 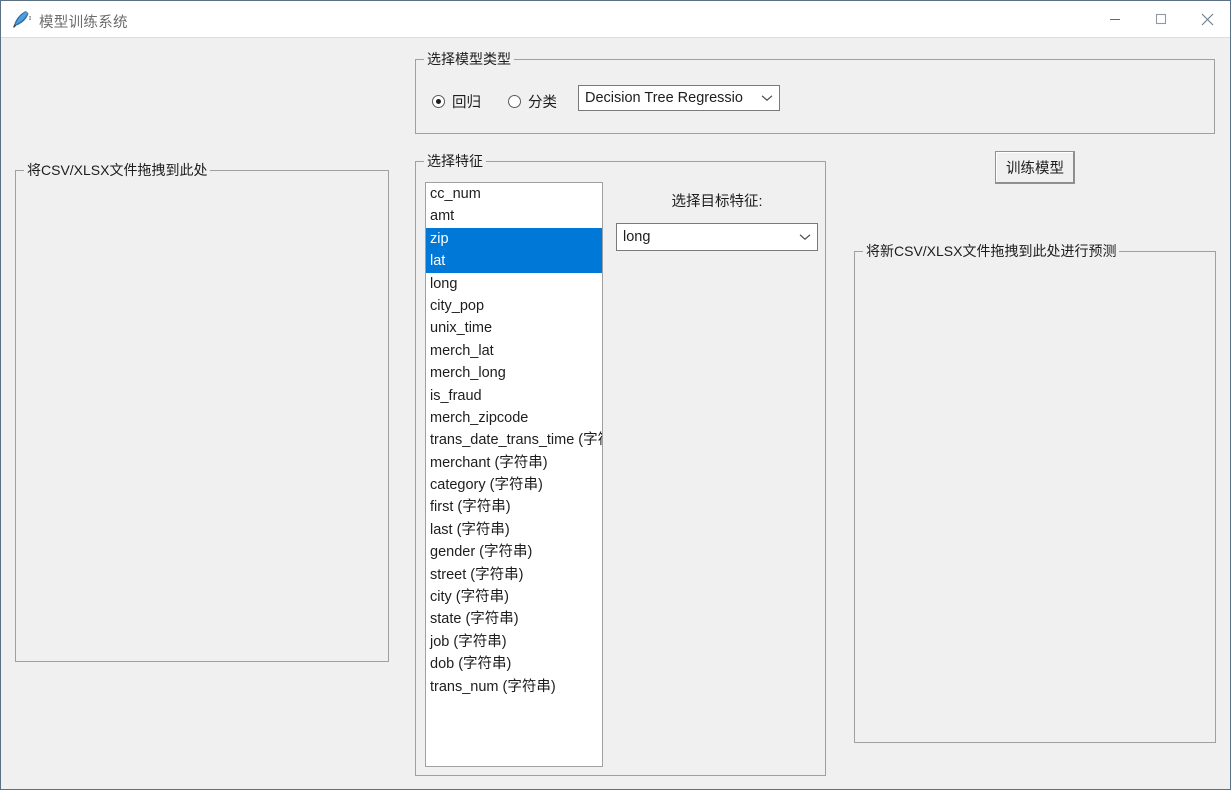 I want to click on feature-list-item: gender (字符串), so click(x=514, y=552).